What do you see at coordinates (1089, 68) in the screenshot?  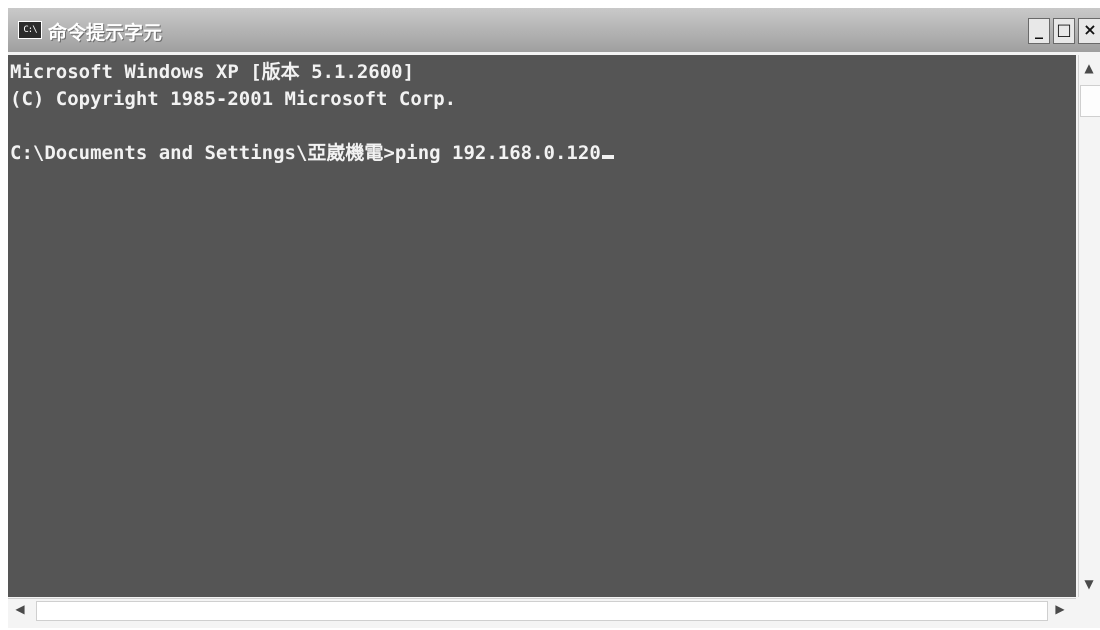 I see `scroll-up-arrow-icon: ▲` at bounding box center [1089, 68].